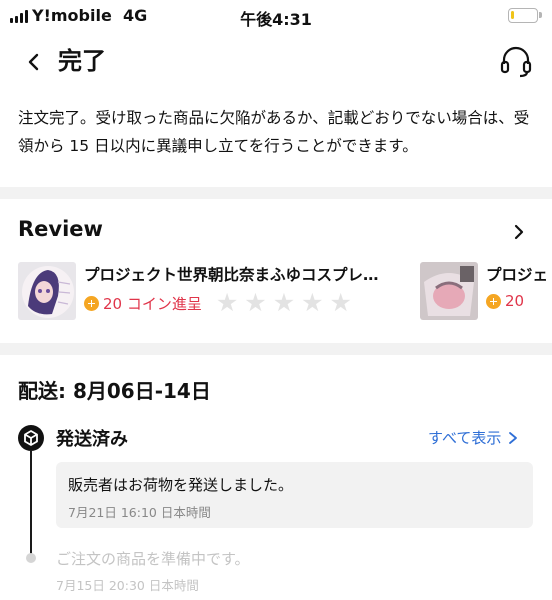  I want to click on product-name: プロジェ, so click(517, 275).